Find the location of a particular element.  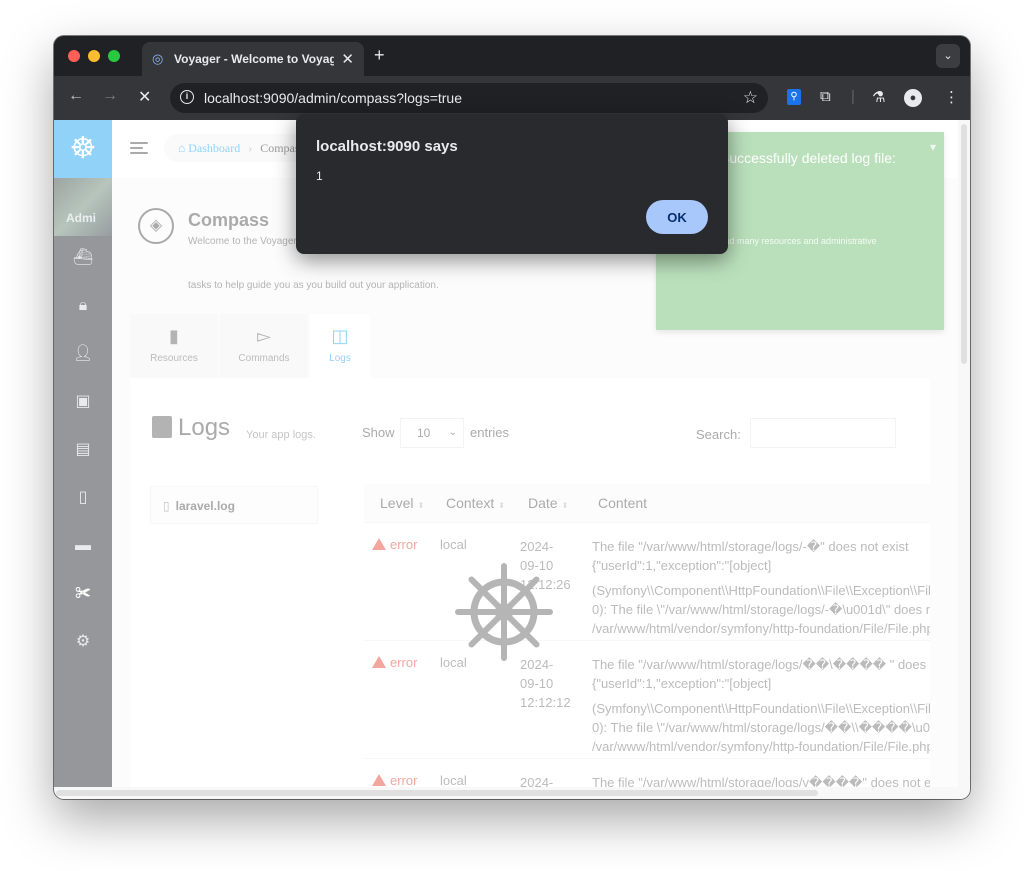

voyager-favicon-icon: ◎ is located at coordinates (158, 58).